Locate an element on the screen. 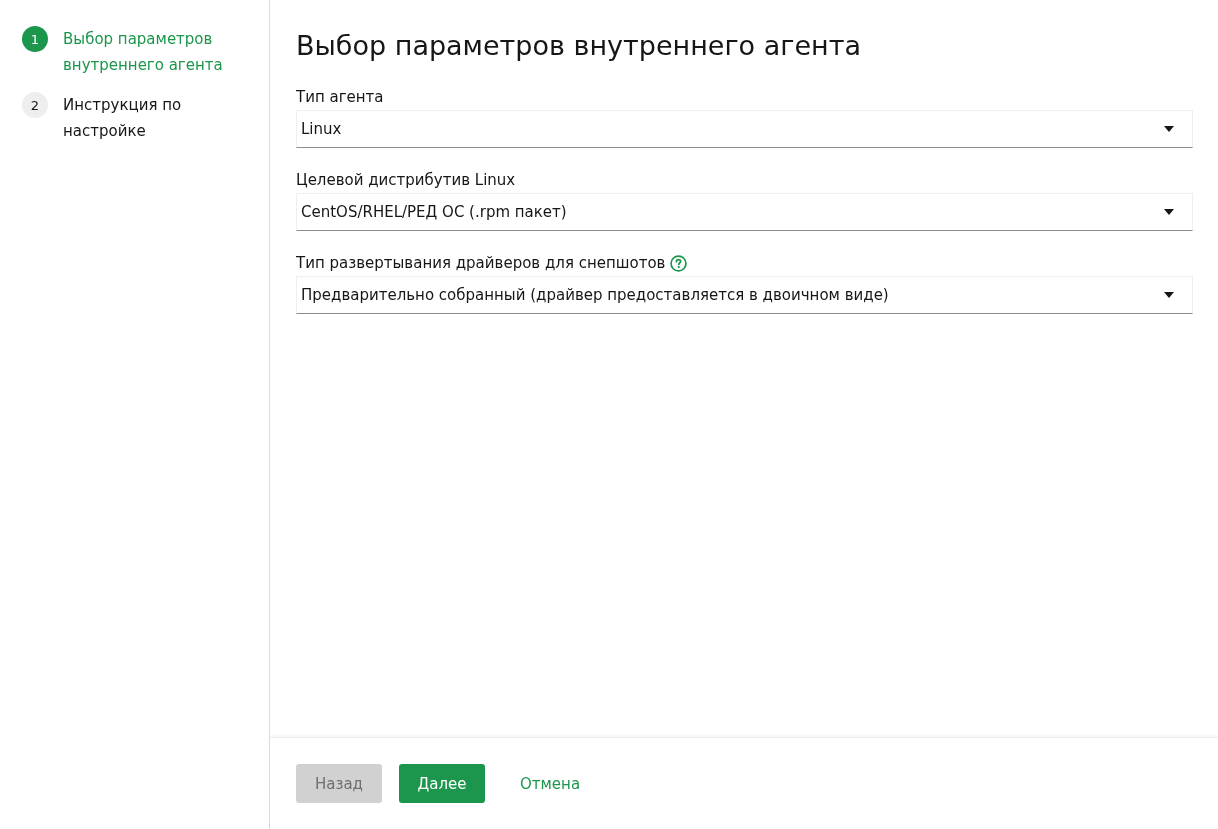  cancel-link: Отмена is located at coordinates (550, 783).